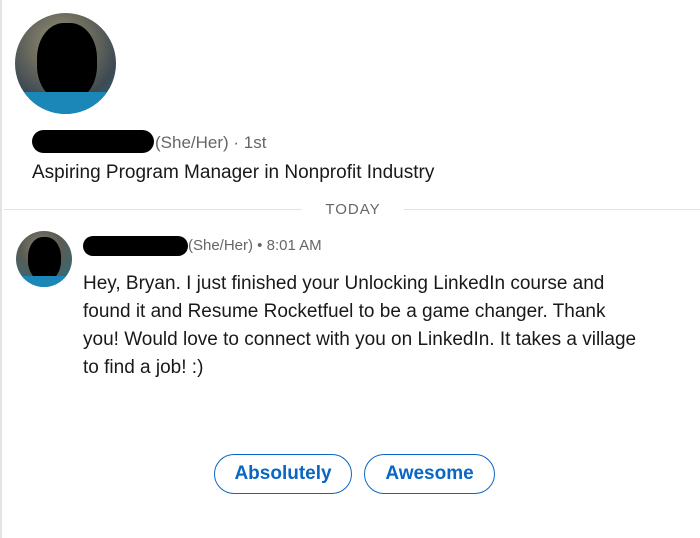  What do you see at coordinates (93, 141) in the screenshot?
I see `profile-name-redaction` at bounding box center [93, 141].